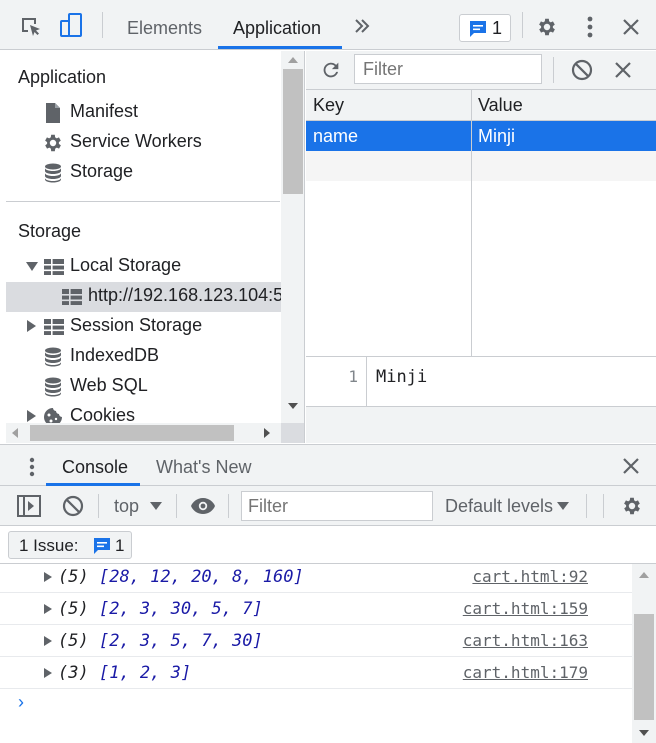  I want to click on more-options-icon, so click(590, 27).